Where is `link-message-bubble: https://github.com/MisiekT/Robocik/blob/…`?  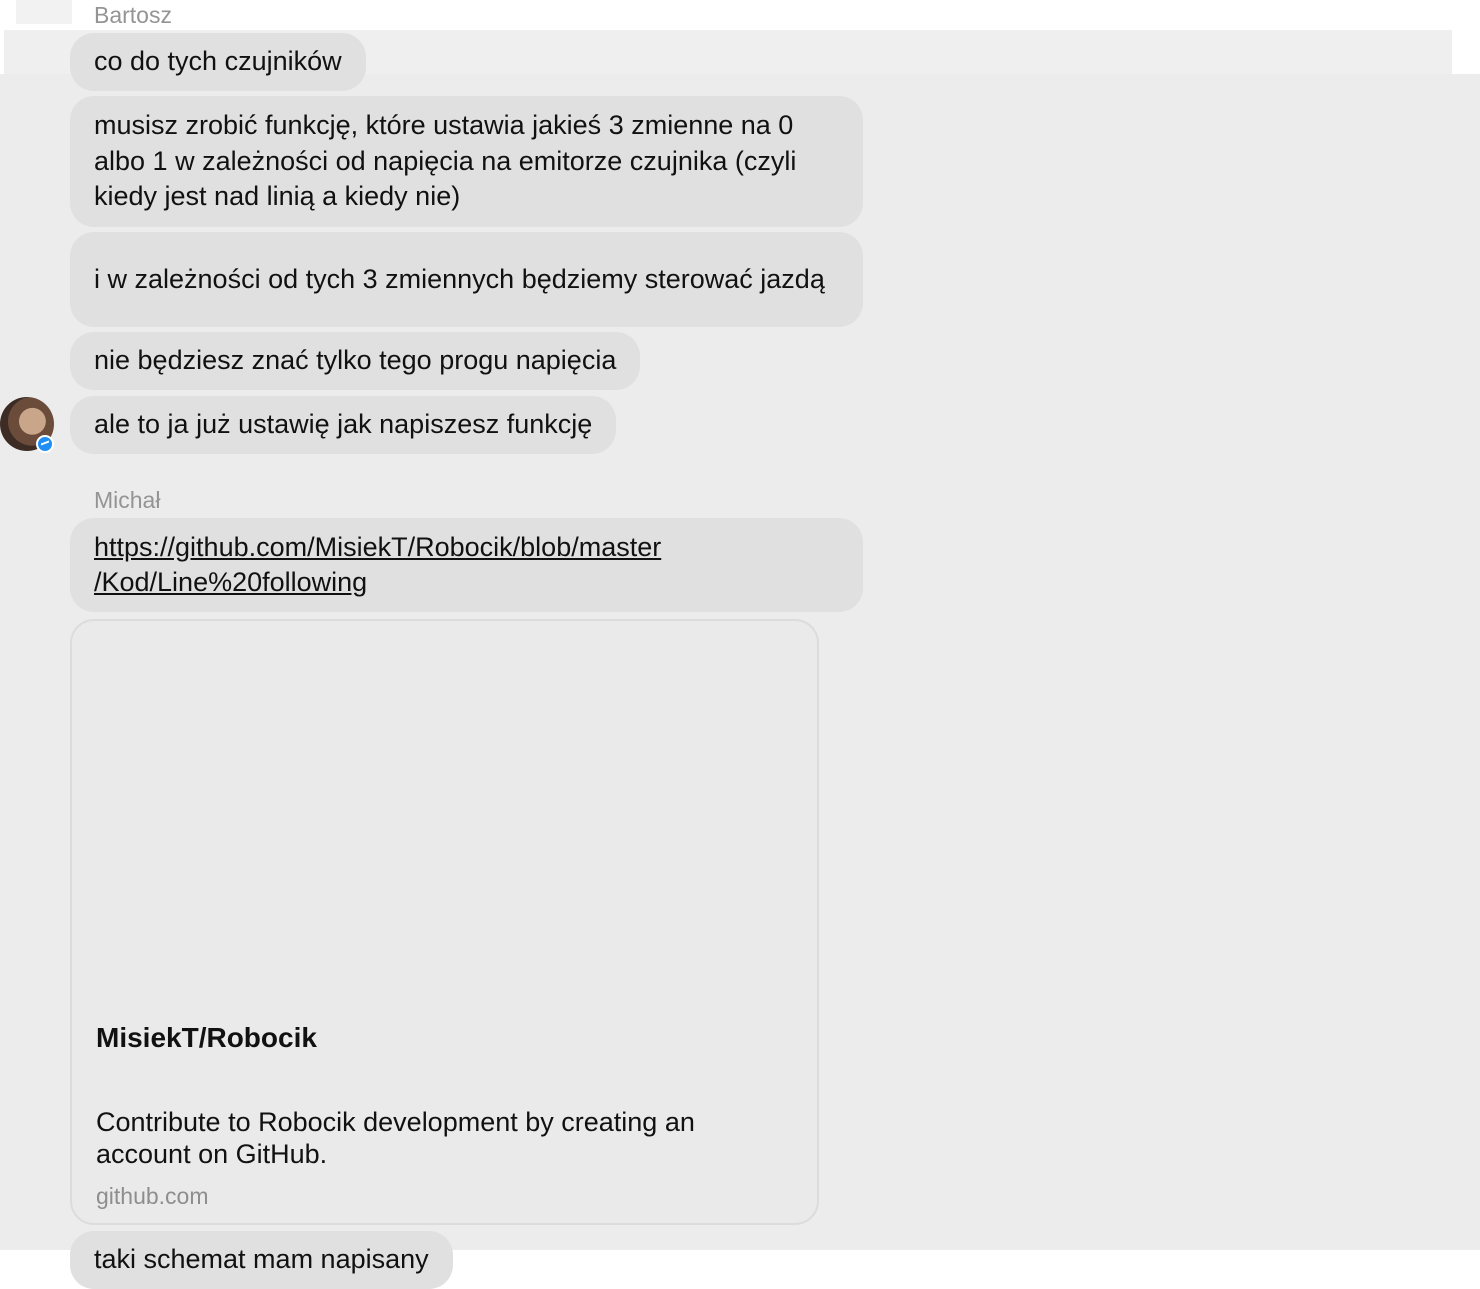
link-message-bubble: https://github.com/MisiekT/Robocik/blob/… is located at coordinates (466, 565).